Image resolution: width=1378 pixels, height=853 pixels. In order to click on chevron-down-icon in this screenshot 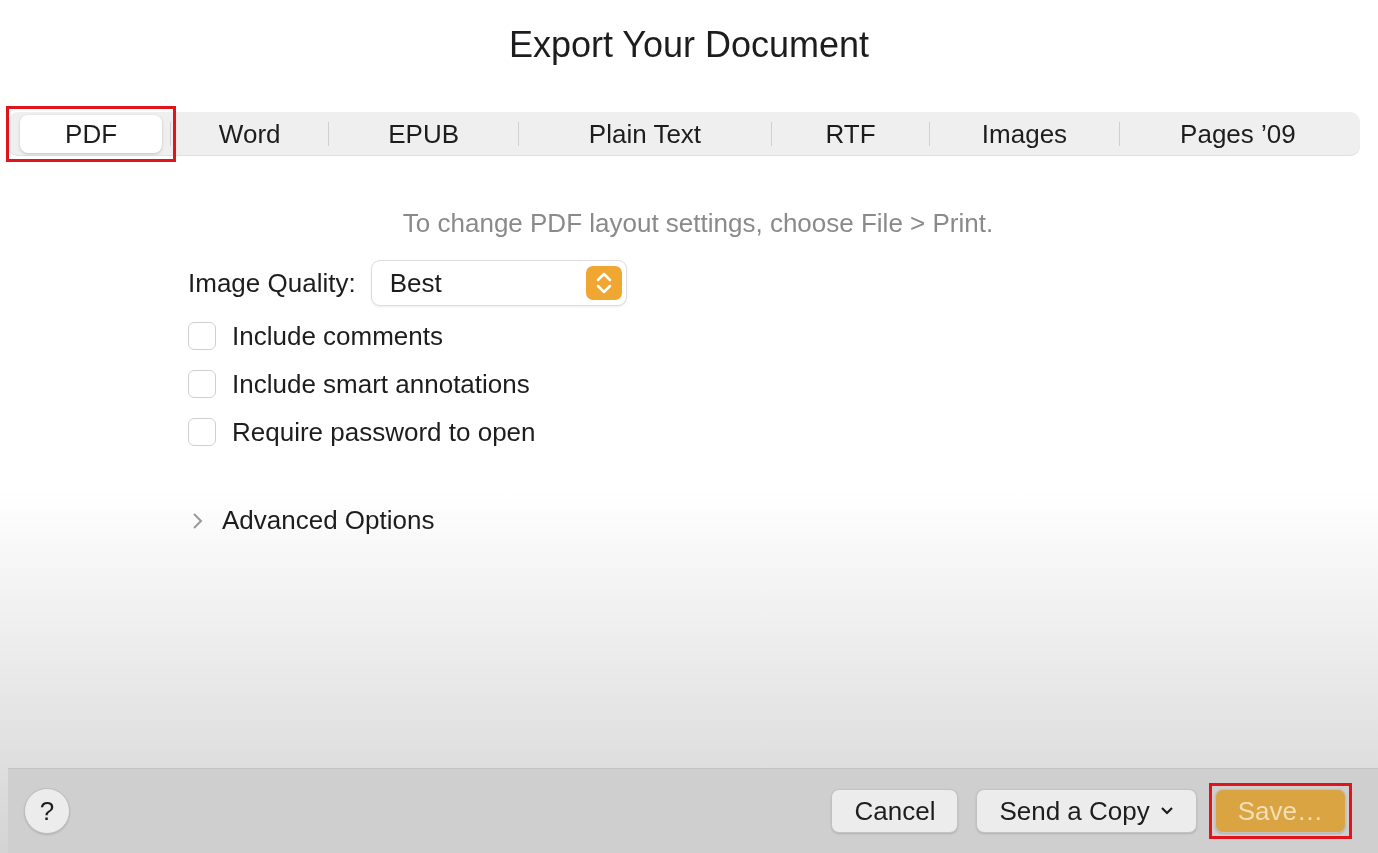, I will do `click(1166, 811)`.